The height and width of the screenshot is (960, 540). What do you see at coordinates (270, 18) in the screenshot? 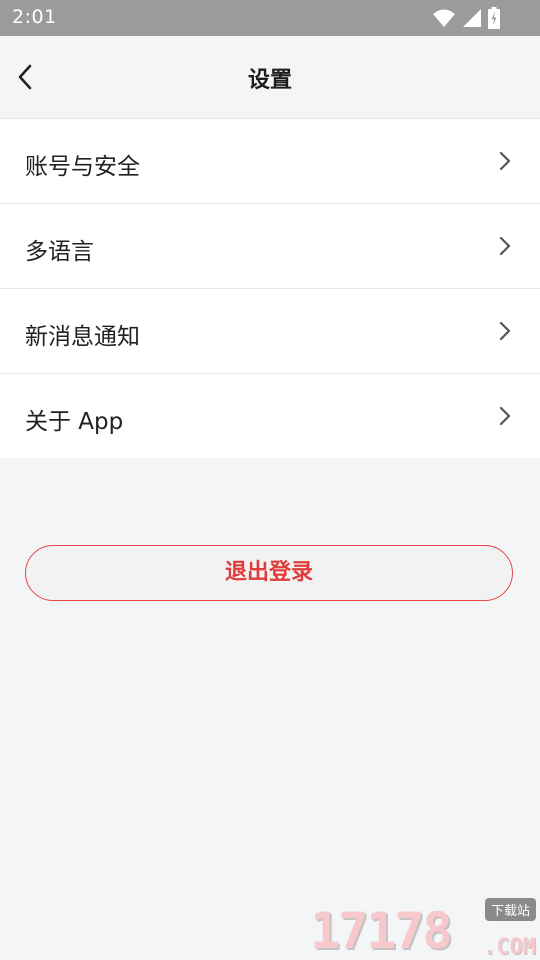
I see `status-bar: 2:01` at bounding box center [270, 18].